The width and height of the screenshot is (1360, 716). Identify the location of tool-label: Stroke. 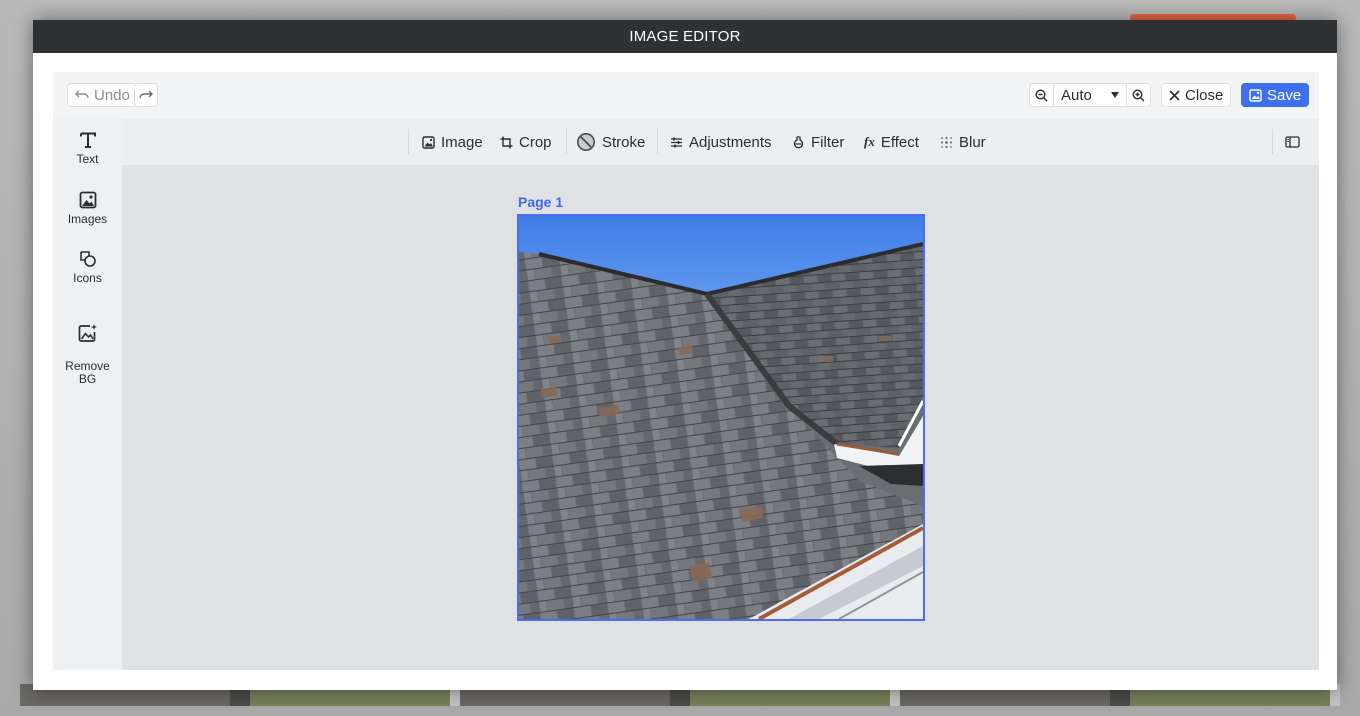
(624, 142).